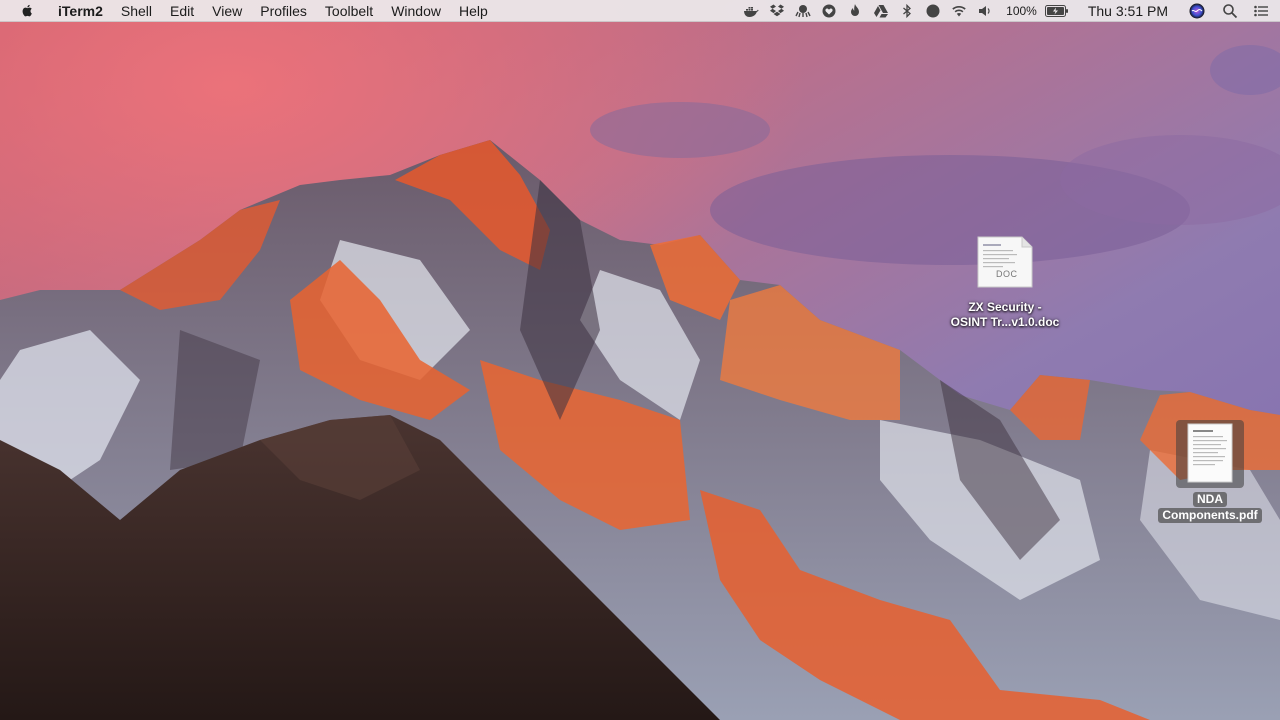 The height and width of the screenshot is (720, 1280). Describe the element at coordinates (1005, 322) in the screenshot. I see `desktop-file-label-line2: OSINT Tr...v1.0.doc` at that location.